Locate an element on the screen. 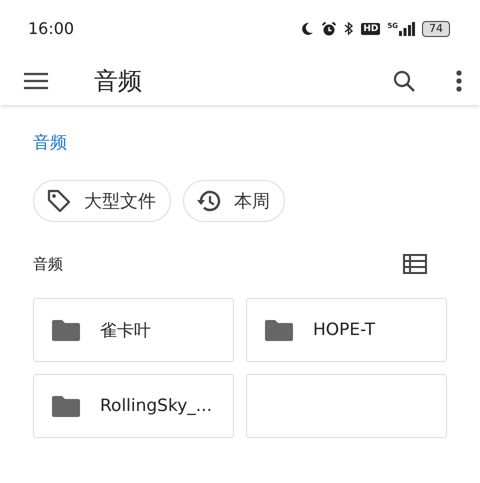 This screenshot has width=480, height=483. alarm-icon is located at coordinates (329, 28).